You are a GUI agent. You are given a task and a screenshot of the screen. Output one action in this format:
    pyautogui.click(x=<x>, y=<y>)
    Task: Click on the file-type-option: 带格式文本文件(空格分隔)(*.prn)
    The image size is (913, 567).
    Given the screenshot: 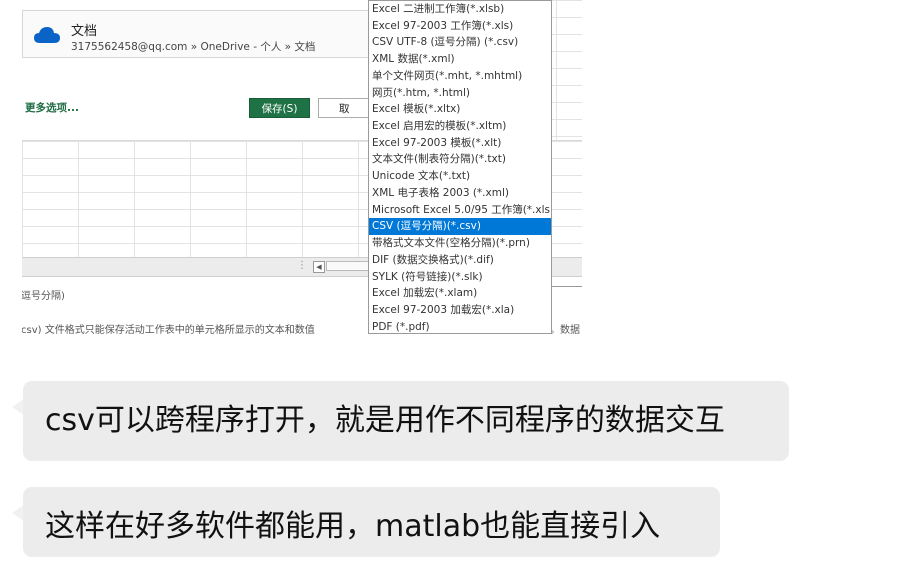 What is the action you would take?
    pyautogui.click(x=460, y=243)
    